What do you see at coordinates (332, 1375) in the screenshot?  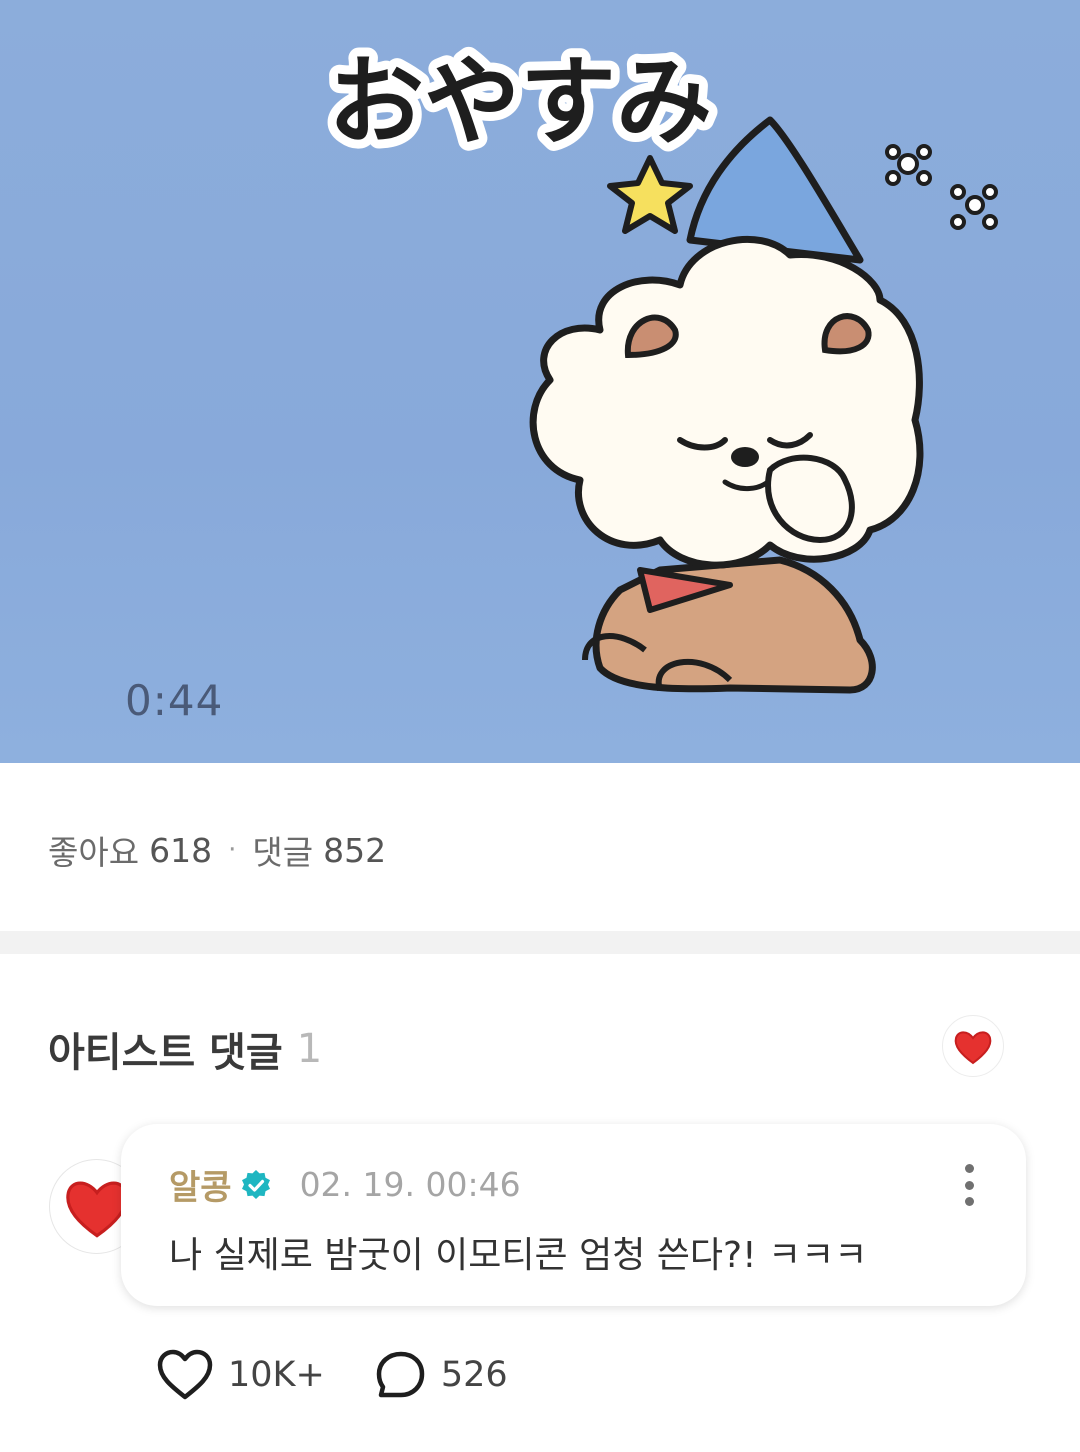 I see `comment-actions: 10K+ 526` at bounding box center [332, 1375].